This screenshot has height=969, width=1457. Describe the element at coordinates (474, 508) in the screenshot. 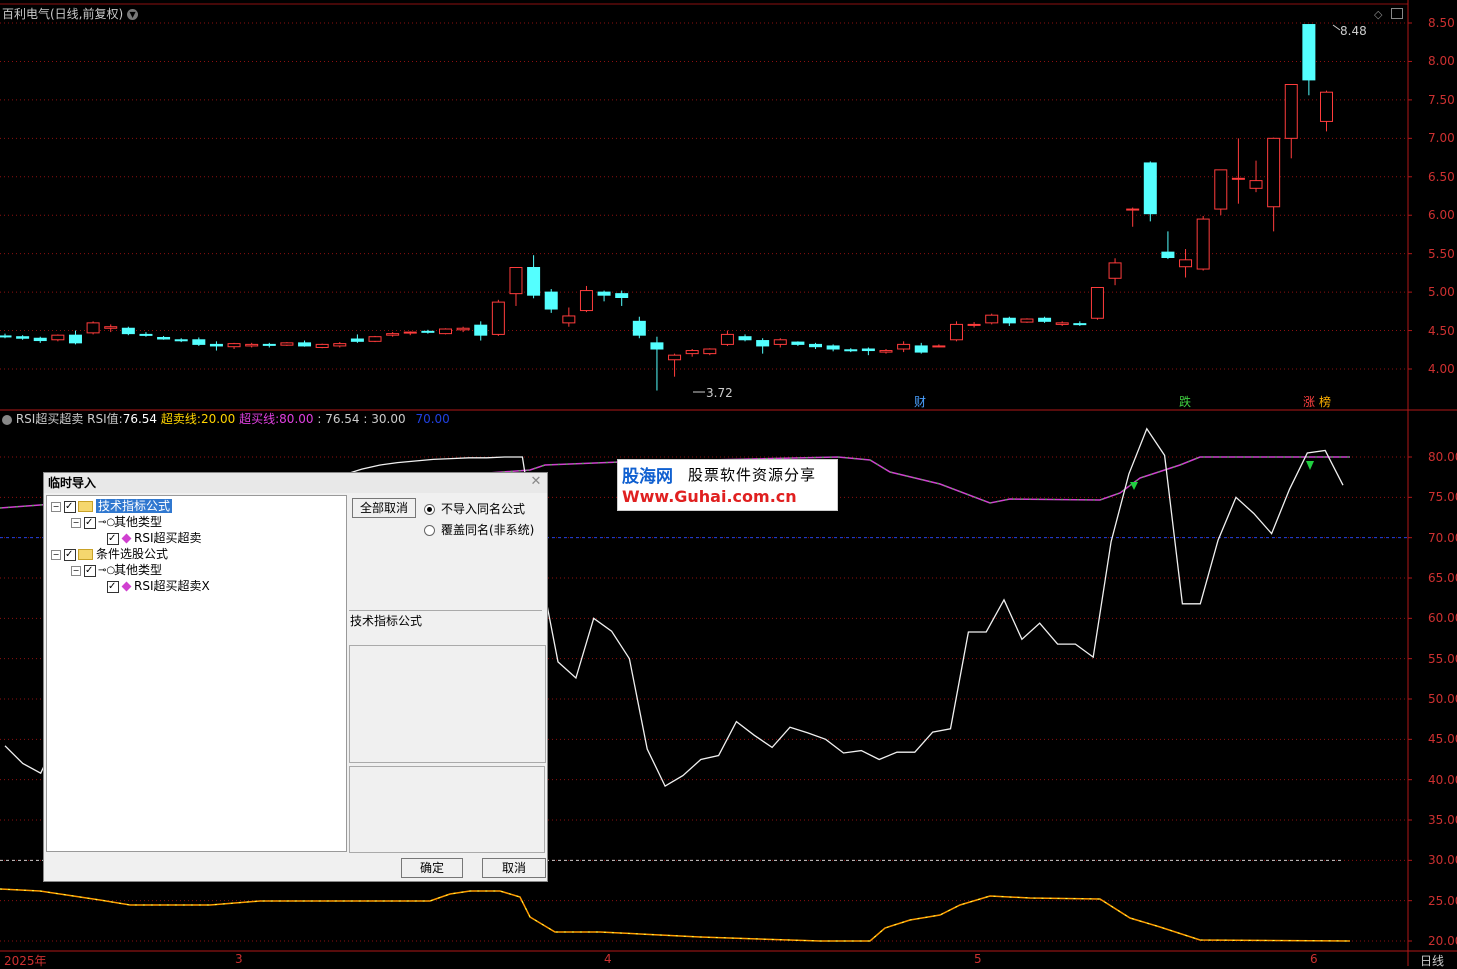

I see `radio-no-import: 不导入同名公式` at that location.